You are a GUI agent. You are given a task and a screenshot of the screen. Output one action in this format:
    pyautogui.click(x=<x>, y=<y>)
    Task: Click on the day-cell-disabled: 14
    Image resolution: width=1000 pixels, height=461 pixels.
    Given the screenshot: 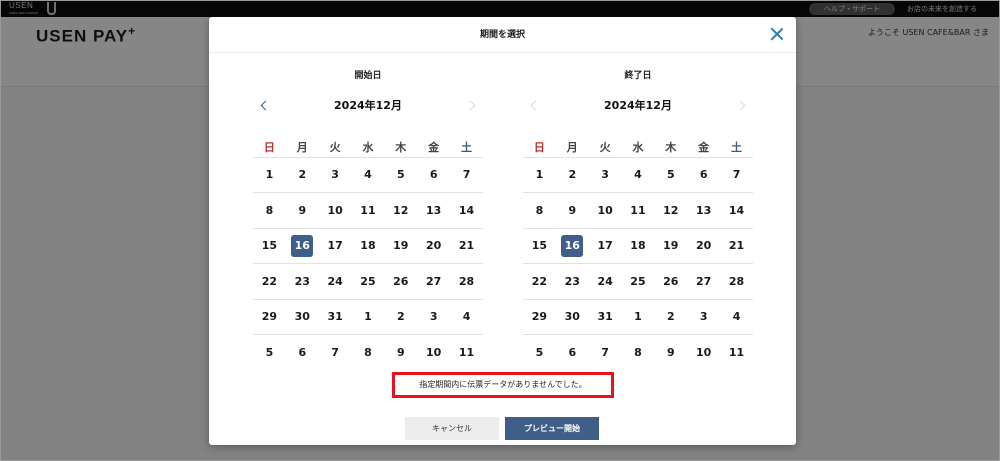 What is the action you would take?
    pyautogui.click(x=736, y=210)
    